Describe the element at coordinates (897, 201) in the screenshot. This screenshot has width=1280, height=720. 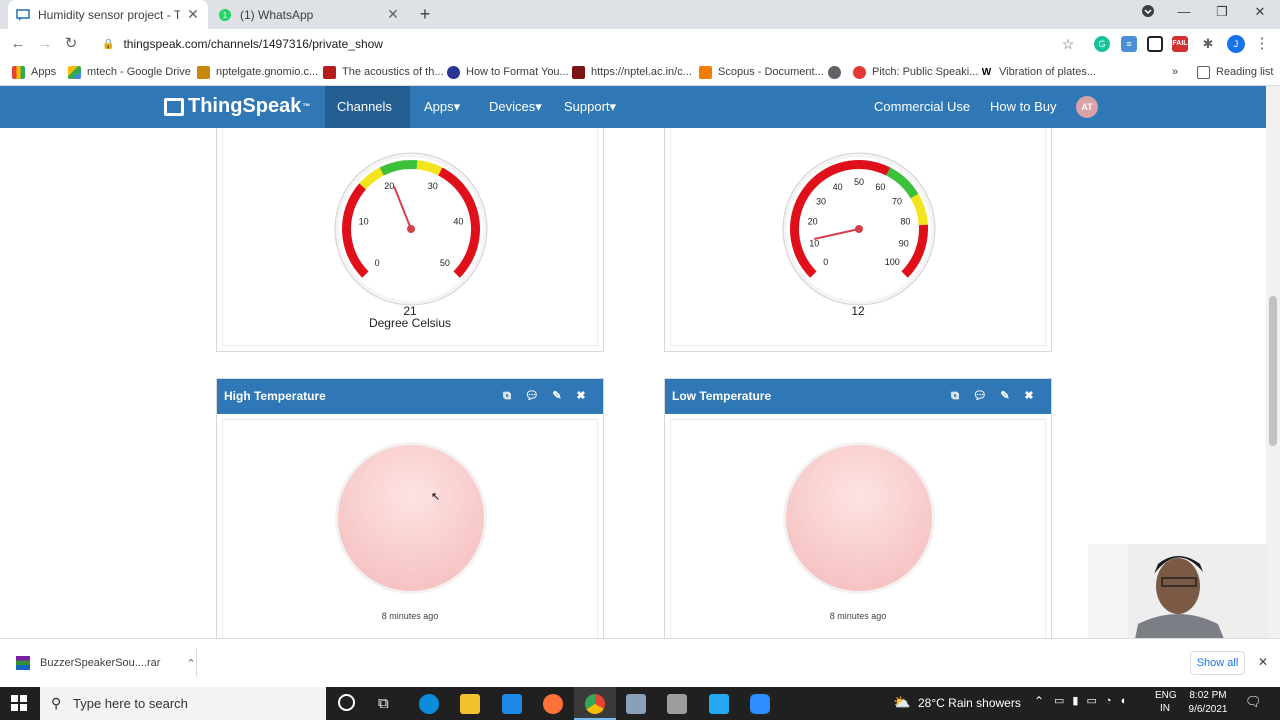
I see `gauge-tick-label: 70` at that location.